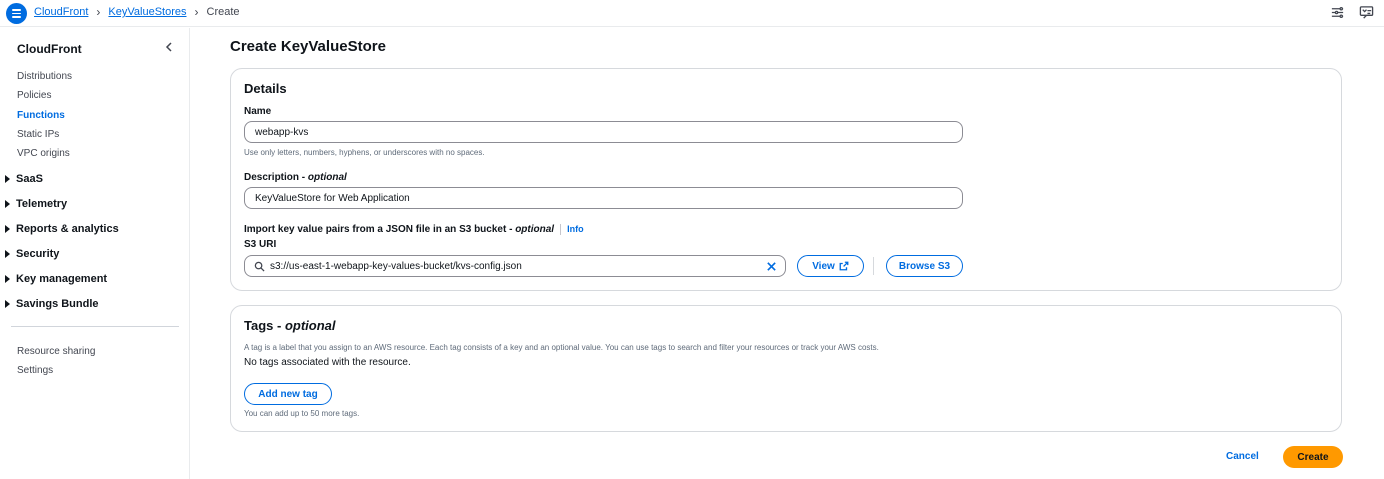 The height and width of the screenshot is (479, 1384). Describe the element at coordinates (44, 76) in the screenshot. I see `sidebar-item-distributions: Distributions` at that location.